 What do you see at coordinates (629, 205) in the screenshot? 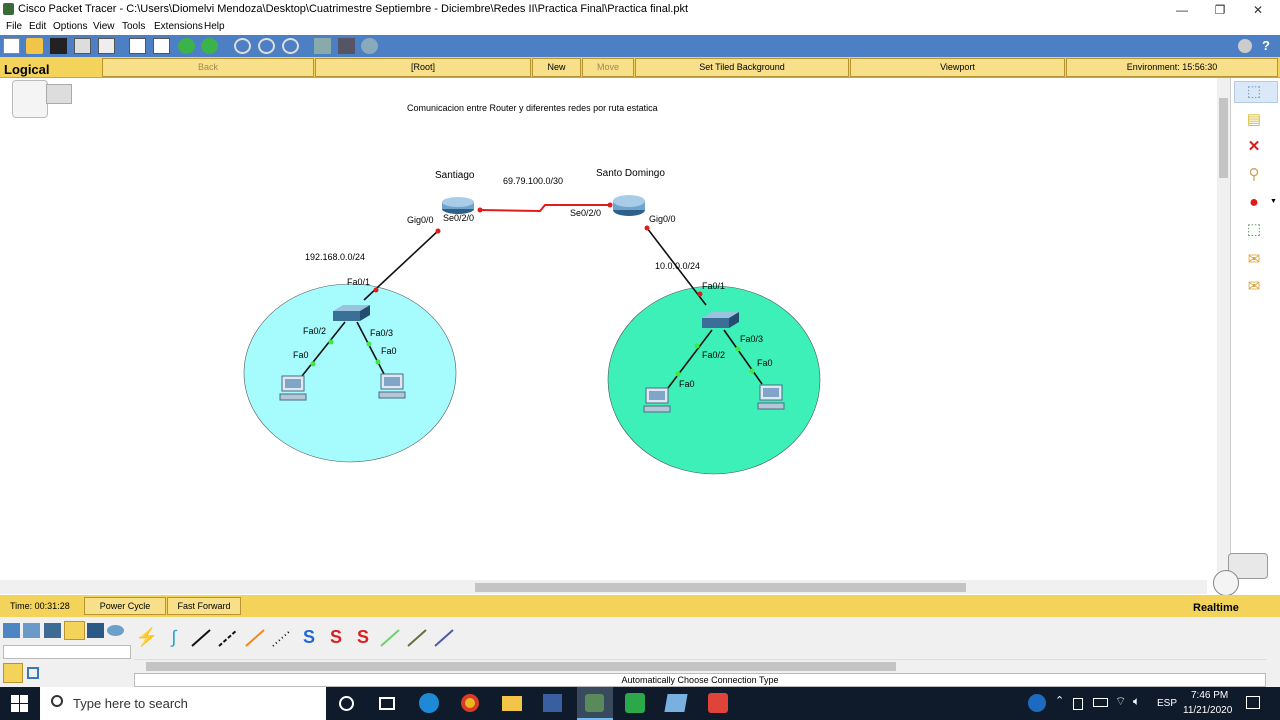
I see `router-santo-domingo` at bounding box center [629, 205].